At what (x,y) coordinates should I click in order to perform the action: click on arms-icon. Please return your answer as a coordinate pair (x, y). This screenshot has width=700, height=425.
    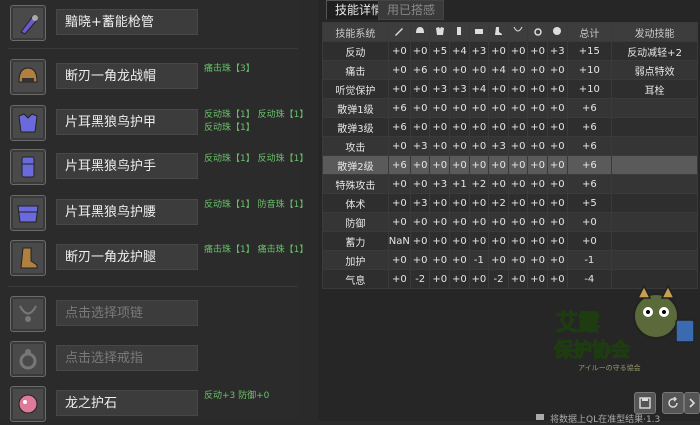
    Looking at the image, I should click on (459, 30).